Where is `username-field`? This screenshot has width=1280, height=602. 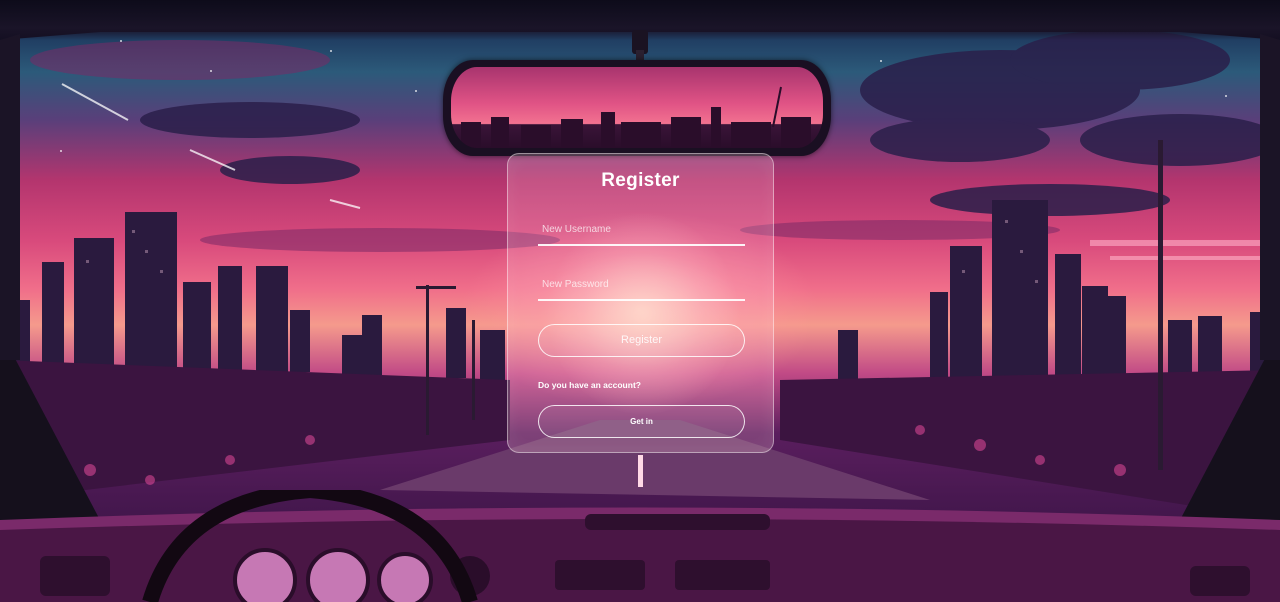 username-field is located at coordinates (641, 231).